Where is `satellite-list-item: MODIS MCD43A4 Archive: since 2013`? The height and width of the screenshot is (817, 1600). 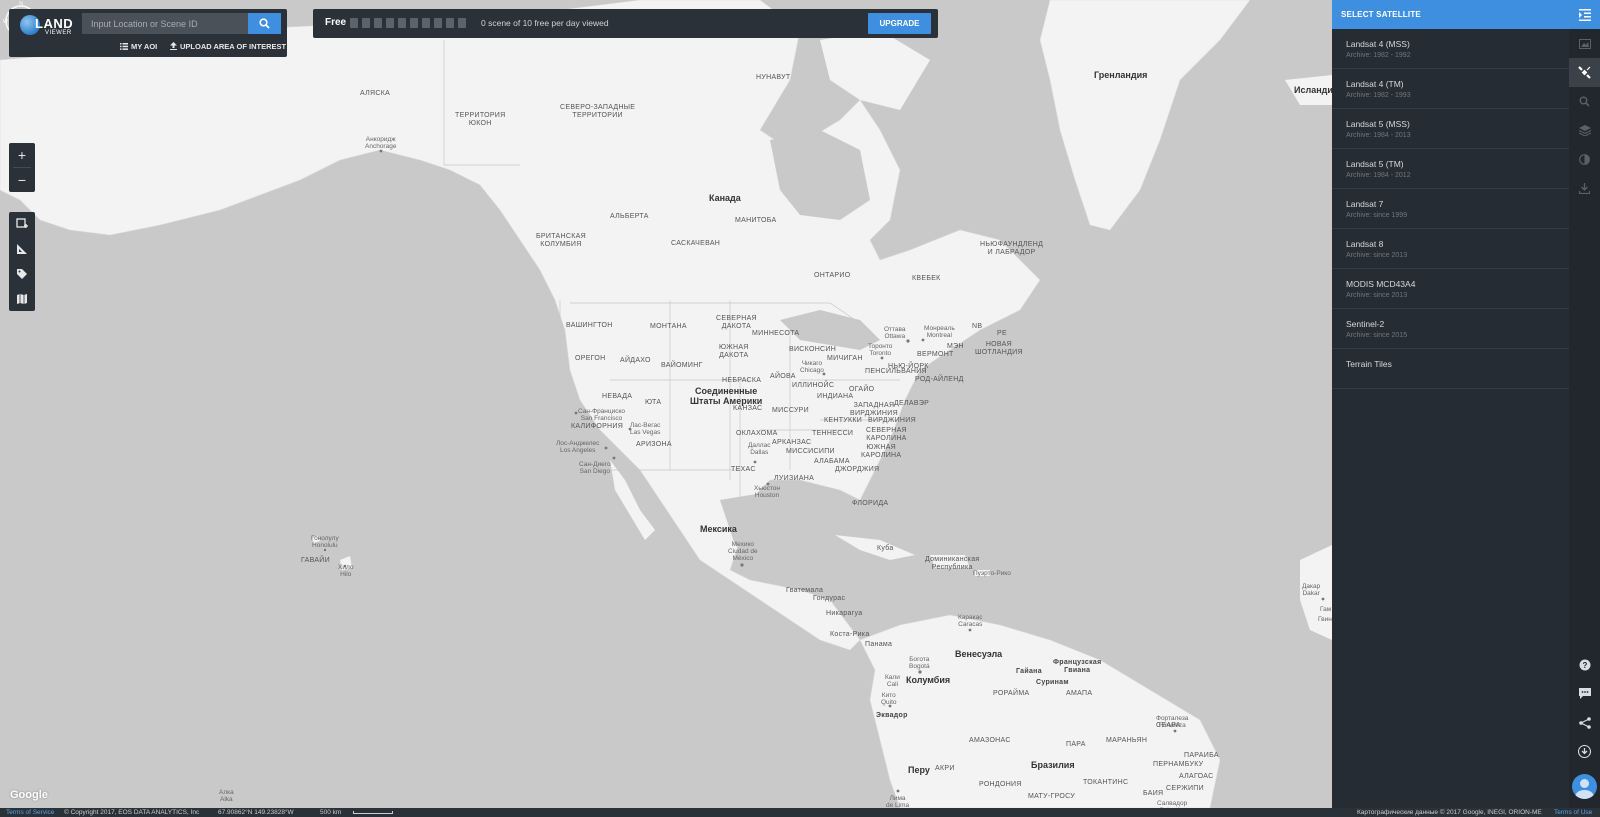
satellite-list-item: MODIS MCD43A4 Archive: since 2013 is located at coordinates (1450, 289).